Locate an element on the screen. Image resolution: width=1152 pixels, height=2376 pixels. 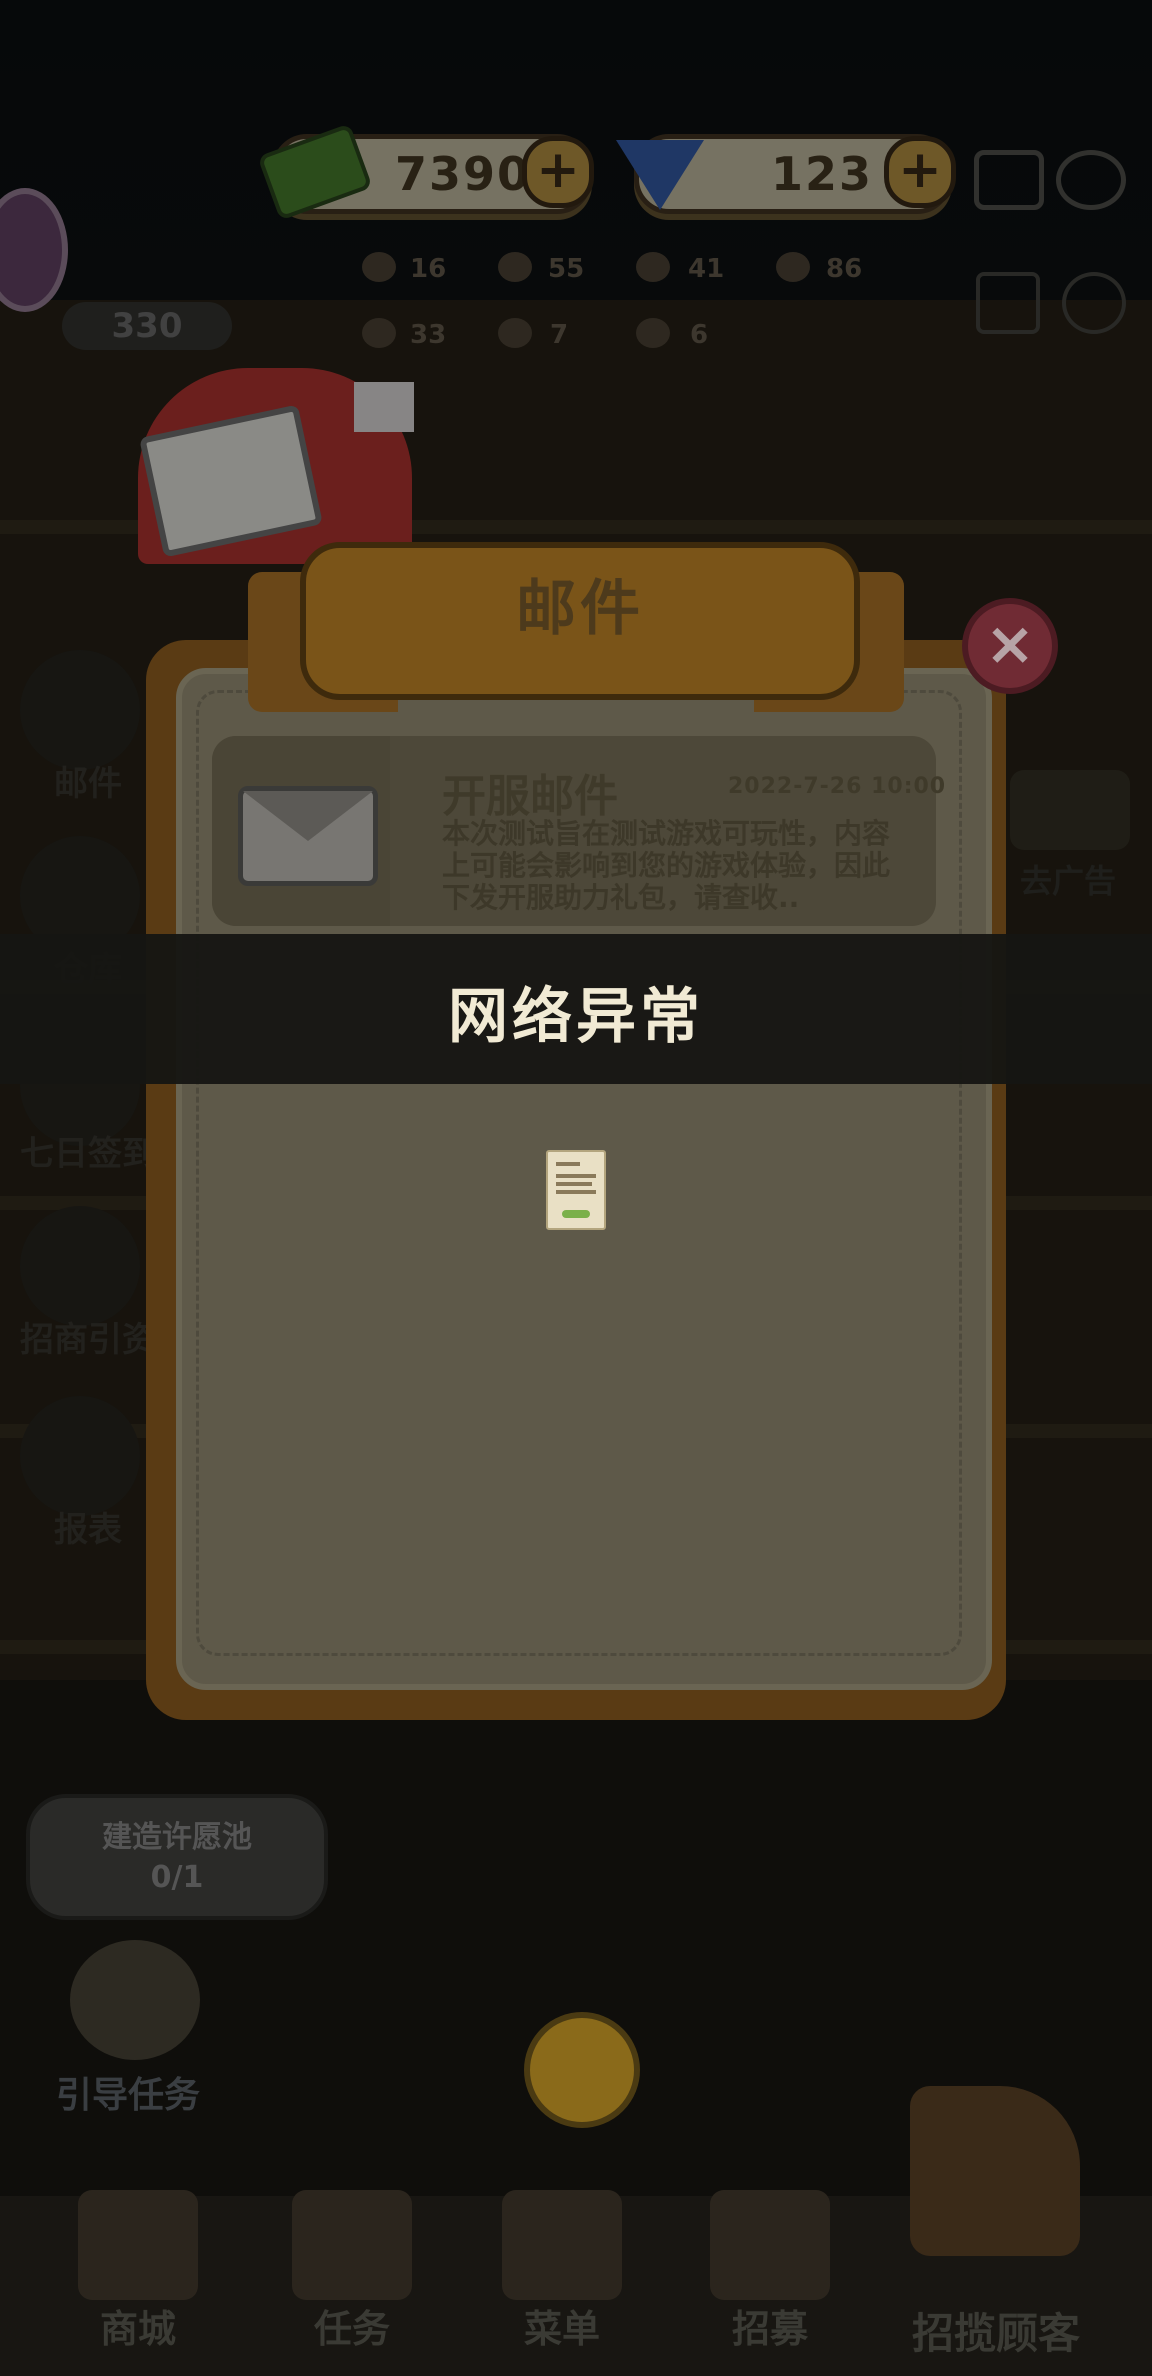
mail-date: 2022-7-26 10:00 is located at coordinates (837, 786).